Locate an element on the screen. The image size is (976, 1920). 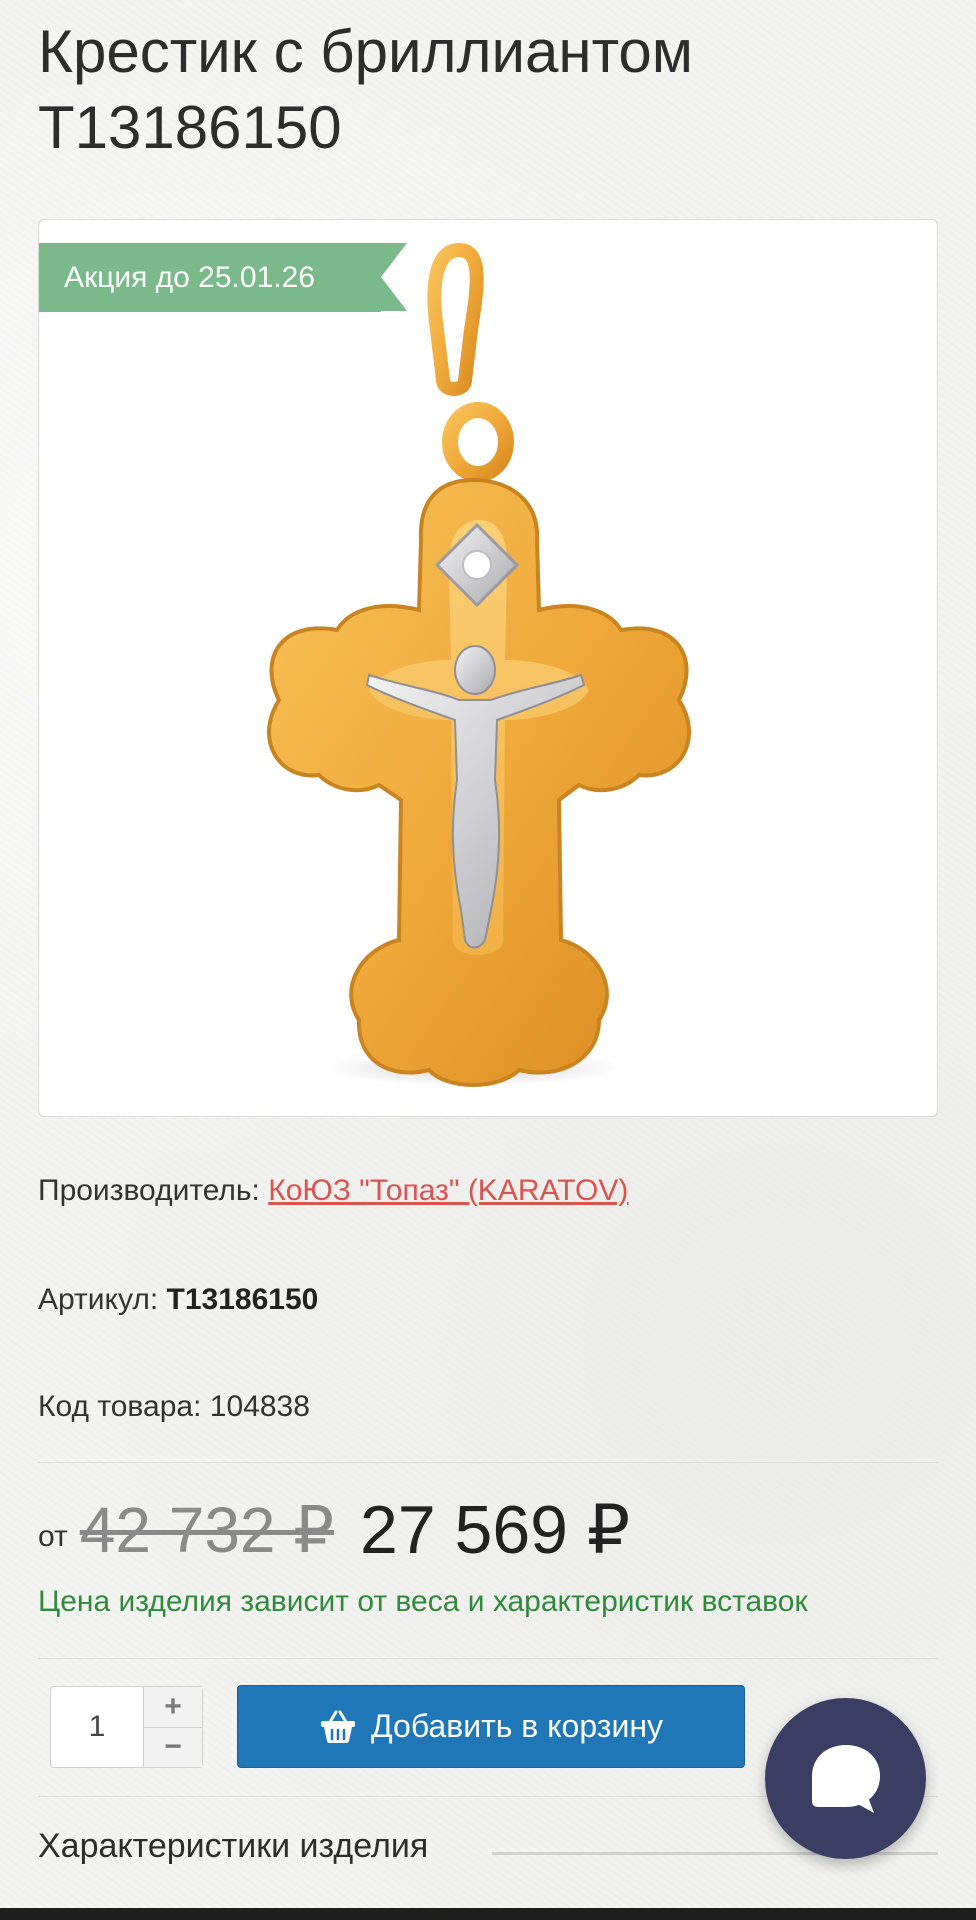
manufacturer-label: Производитель: is located at coordinates (149, 1190).